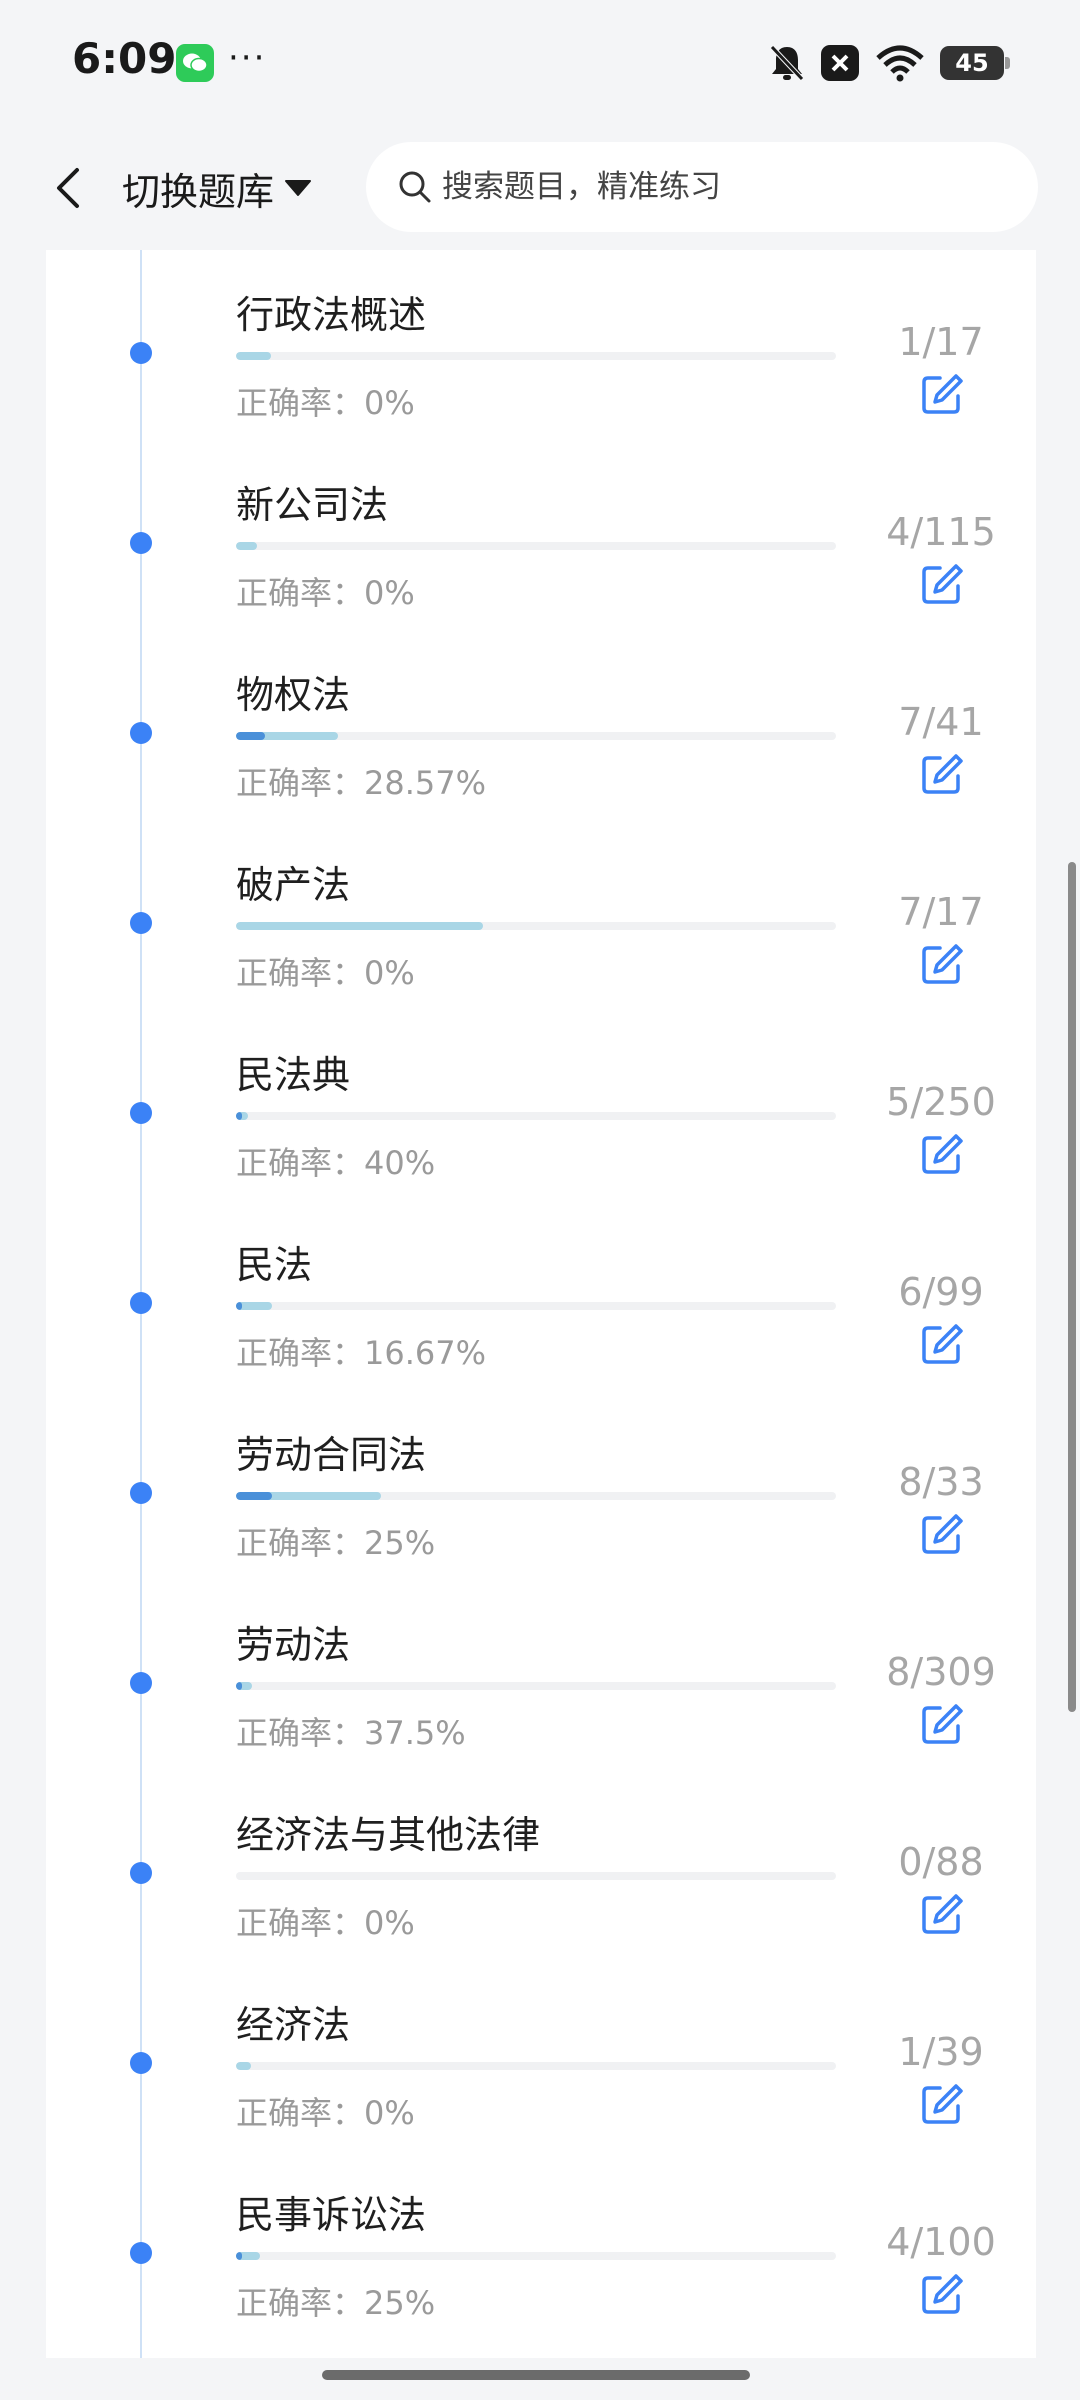  Describe the element at coordinates (900, 63) in the screenshot. I see `wifi-icon` at that location.